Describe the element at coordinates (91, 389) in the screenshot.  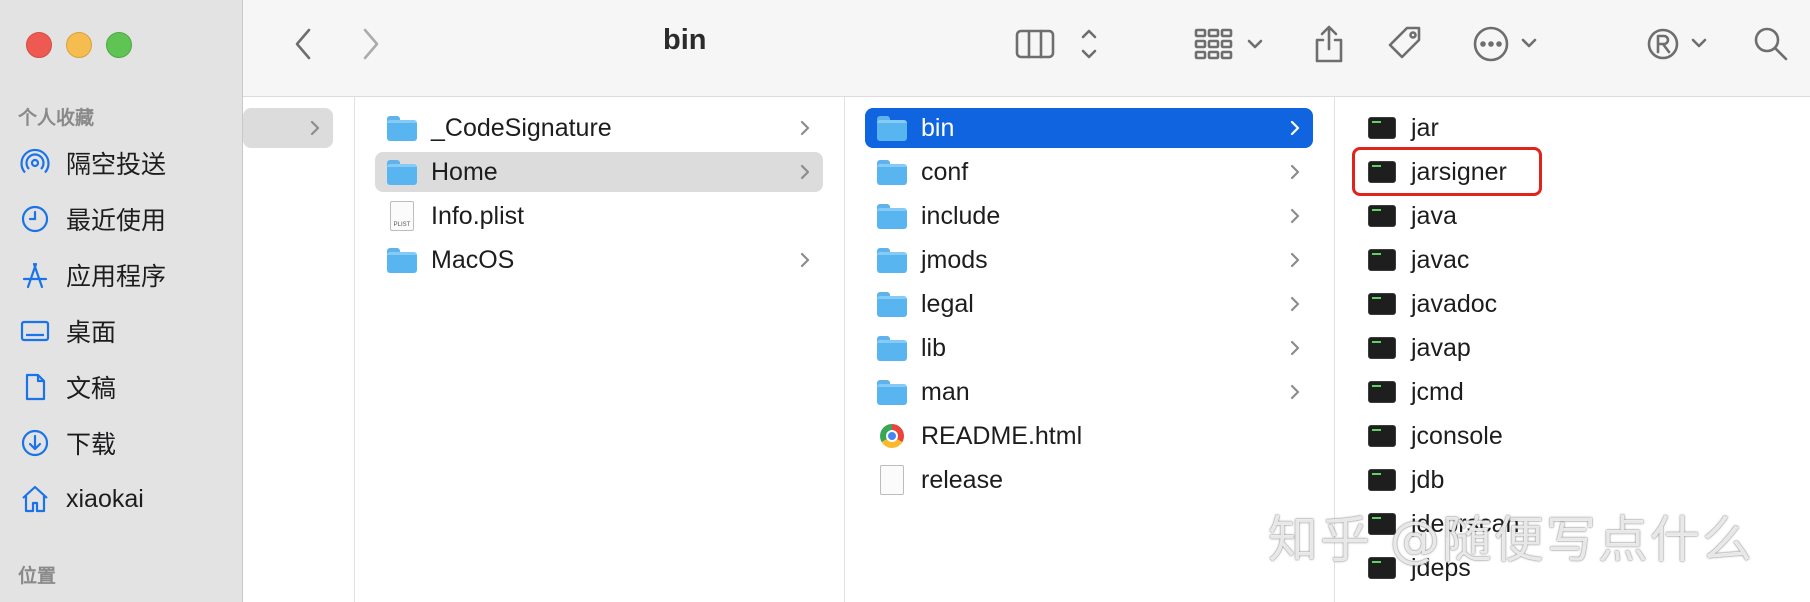
I see `sidebar-item-label: 文稿` at that location.